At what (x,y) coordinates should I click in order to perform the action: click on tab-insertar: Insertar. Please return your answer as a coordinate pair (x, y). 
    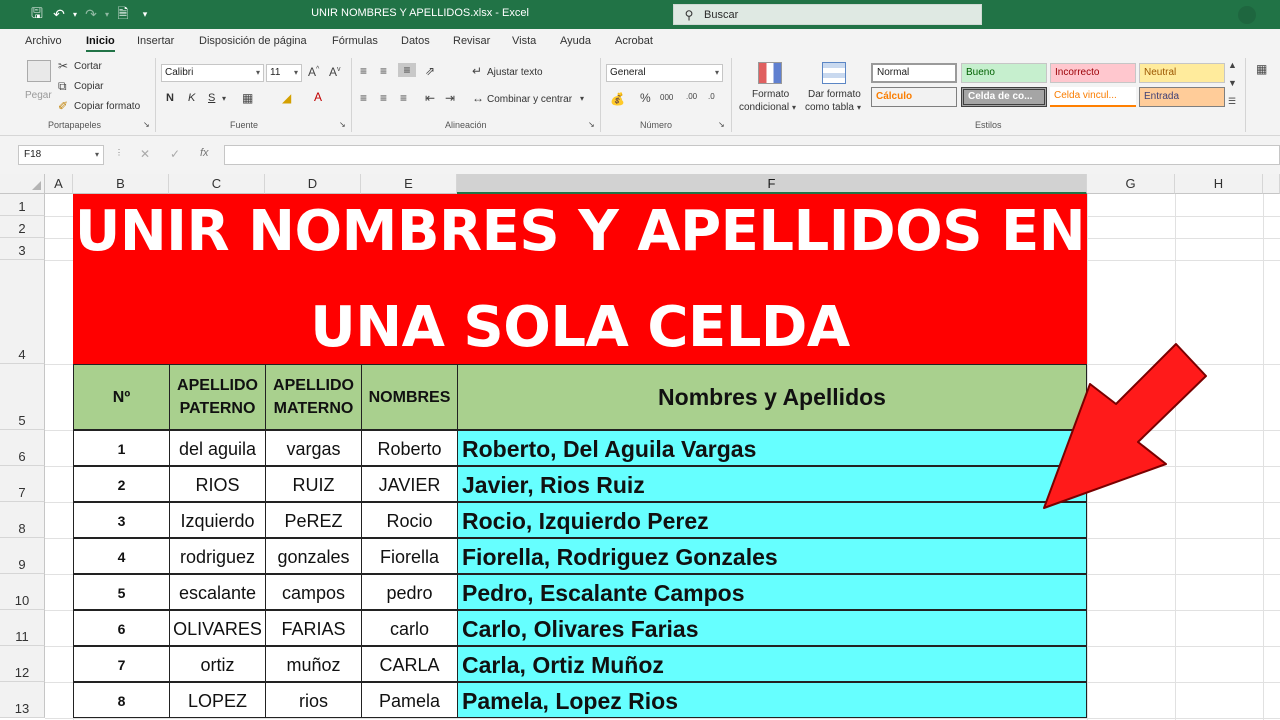
    Looking at the image, I should click on (155, 41).